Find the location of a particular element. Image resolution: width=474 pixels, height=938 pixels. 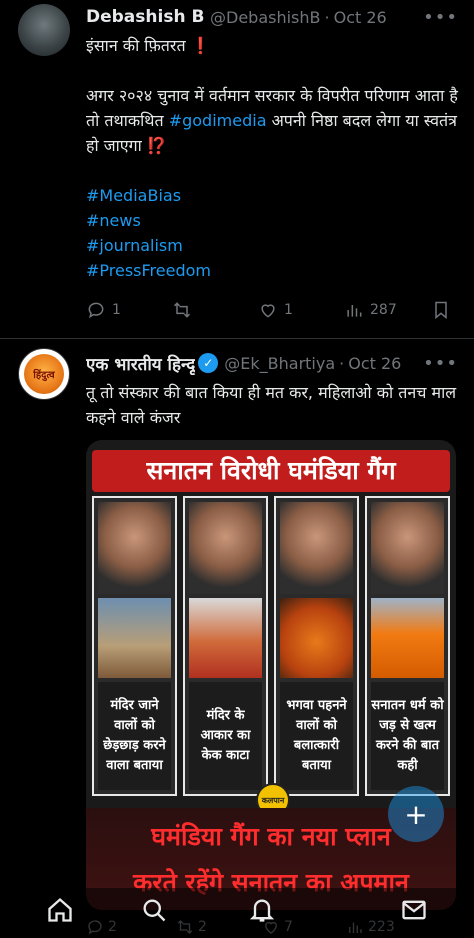

reply-count: 1 is located at coordinates (116, 310).